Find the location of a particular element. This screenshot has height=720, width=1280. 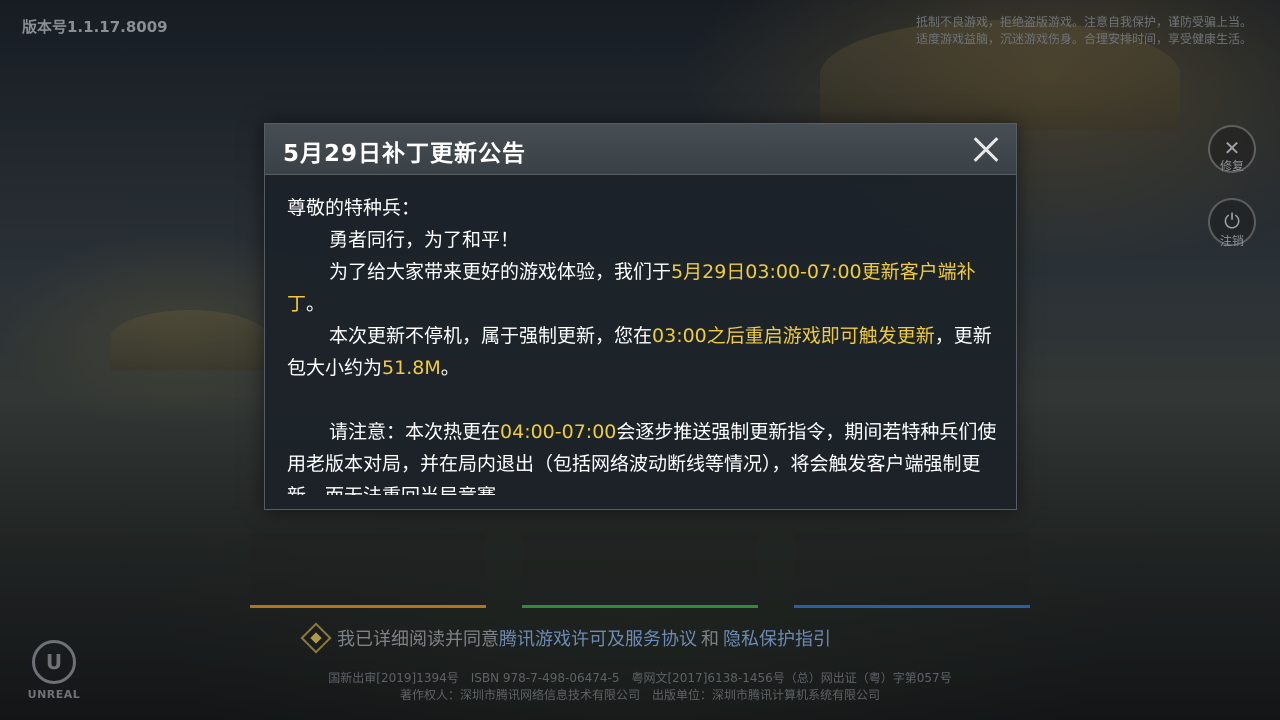

dialog-header: 5月29日补丁更新公告 is located at coordinates (640, 149).